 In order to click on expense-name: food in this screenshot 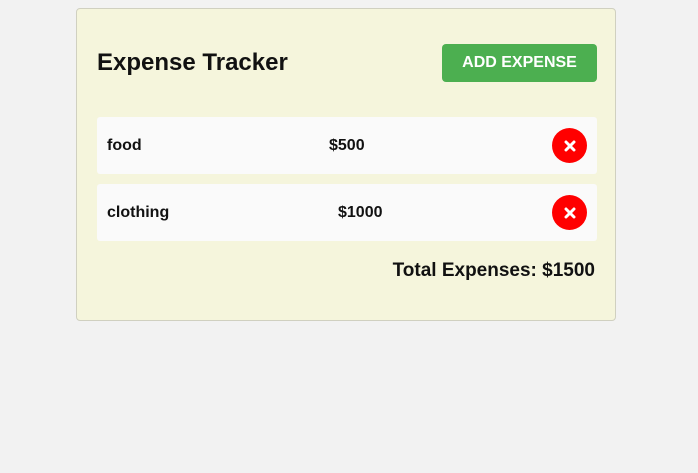, I will do `click(124, 145)`.